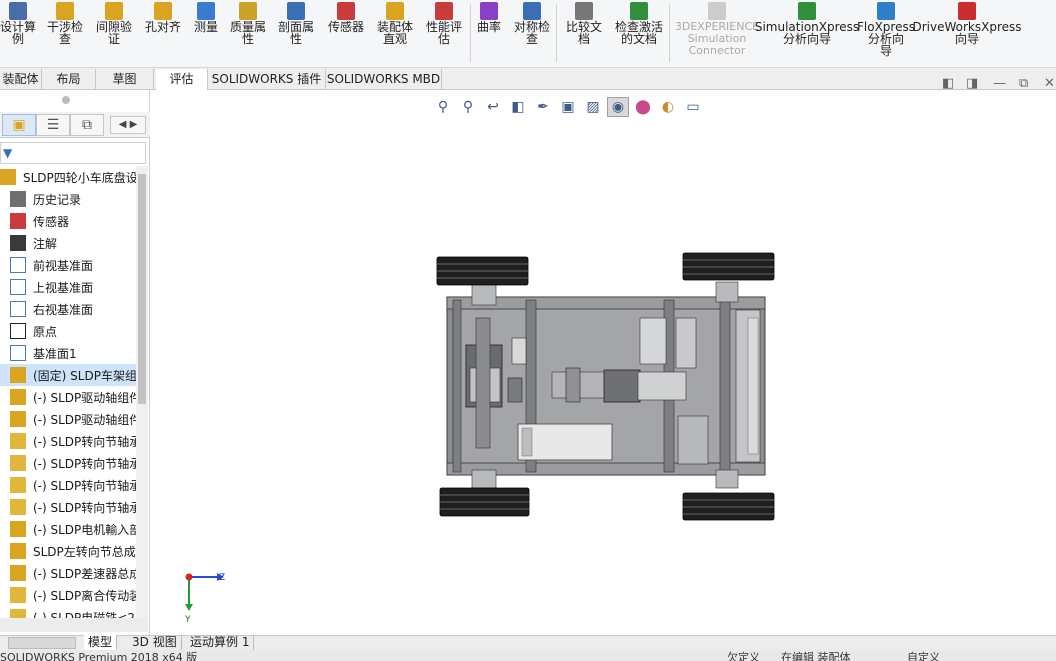 This screenshot has height=661, width=1056. What do you see at coordinates (493, 107) in the screenshot?
I see `previous-view-icon: ↩` at bounding box center [493, 107].